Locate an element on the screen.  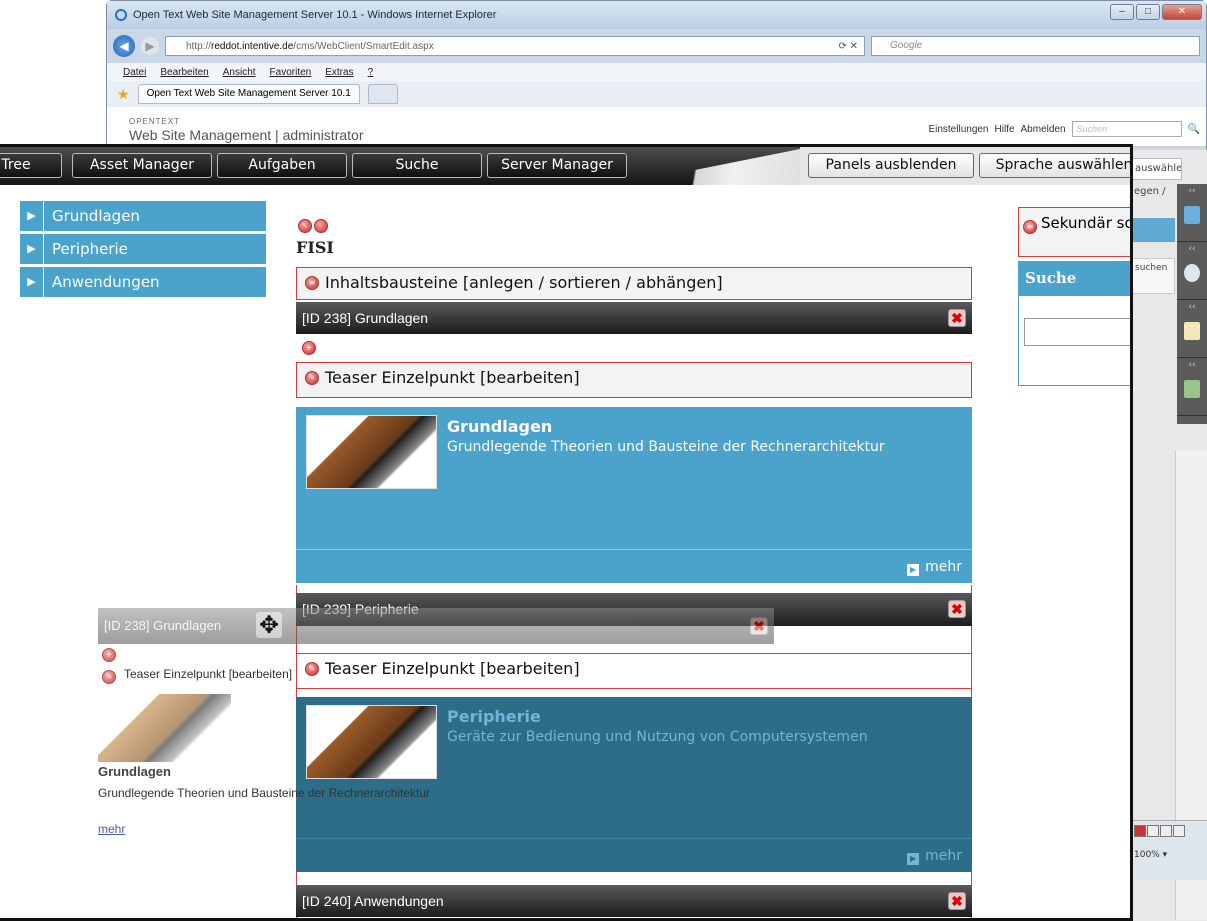
magnifier-icon is located at coordinates (1192, 273).